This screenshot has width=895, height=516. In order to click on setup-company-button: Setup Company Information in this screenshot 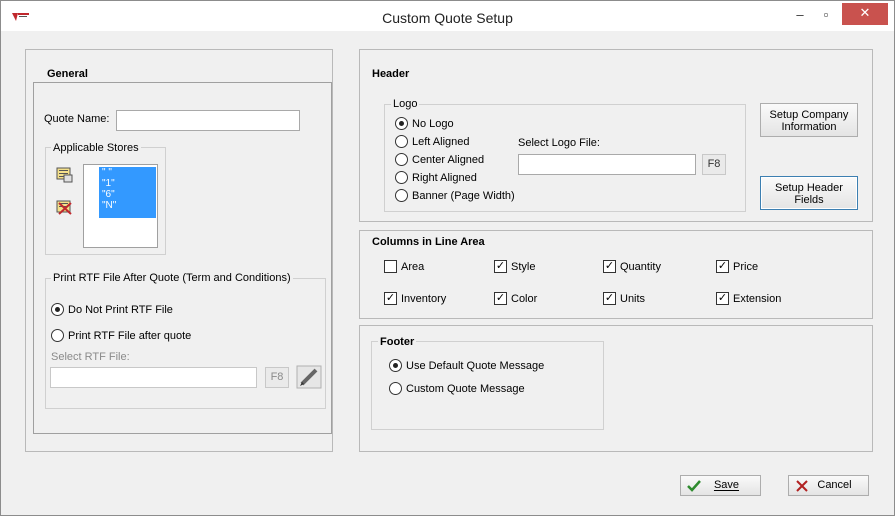, I will do `click(809, 120)`.